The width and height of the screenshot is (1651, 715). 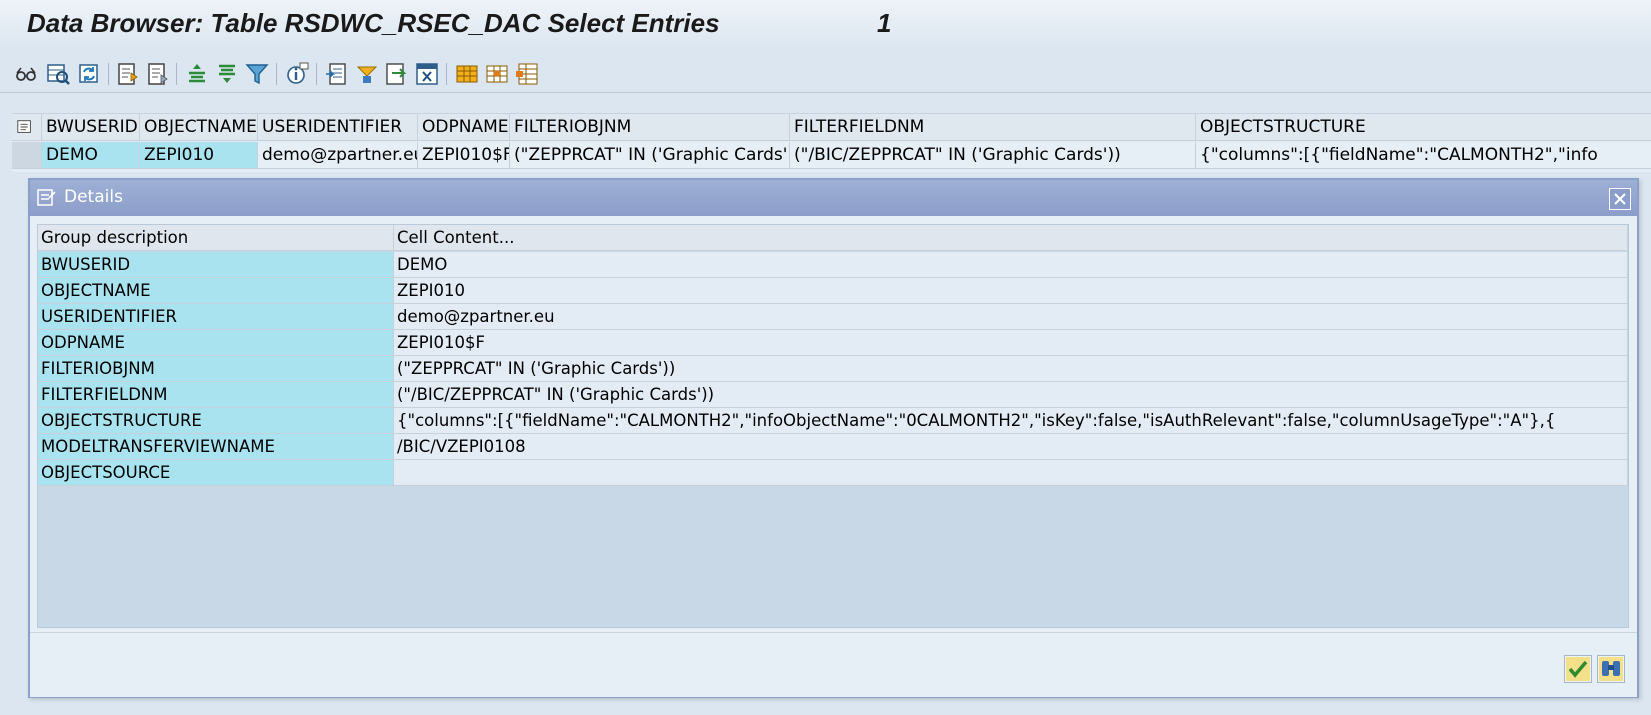 I want to click on continue-check-icon, so click(x=1578, y=669).